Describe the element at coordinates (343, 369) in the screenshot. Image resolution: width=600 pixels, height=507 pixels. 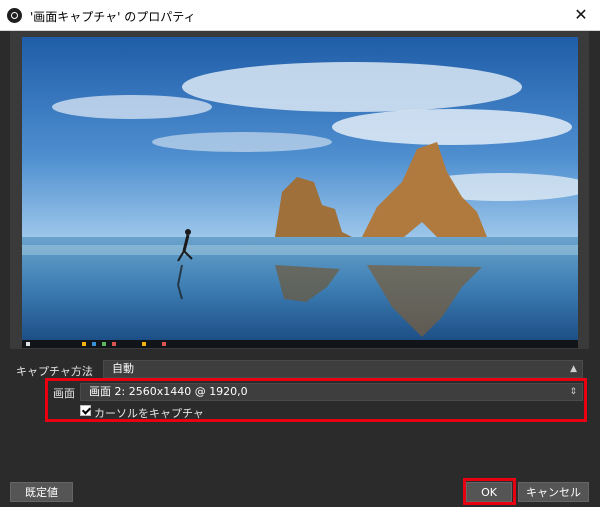
I see `capture-method-select: 自動 ▲` at that location.